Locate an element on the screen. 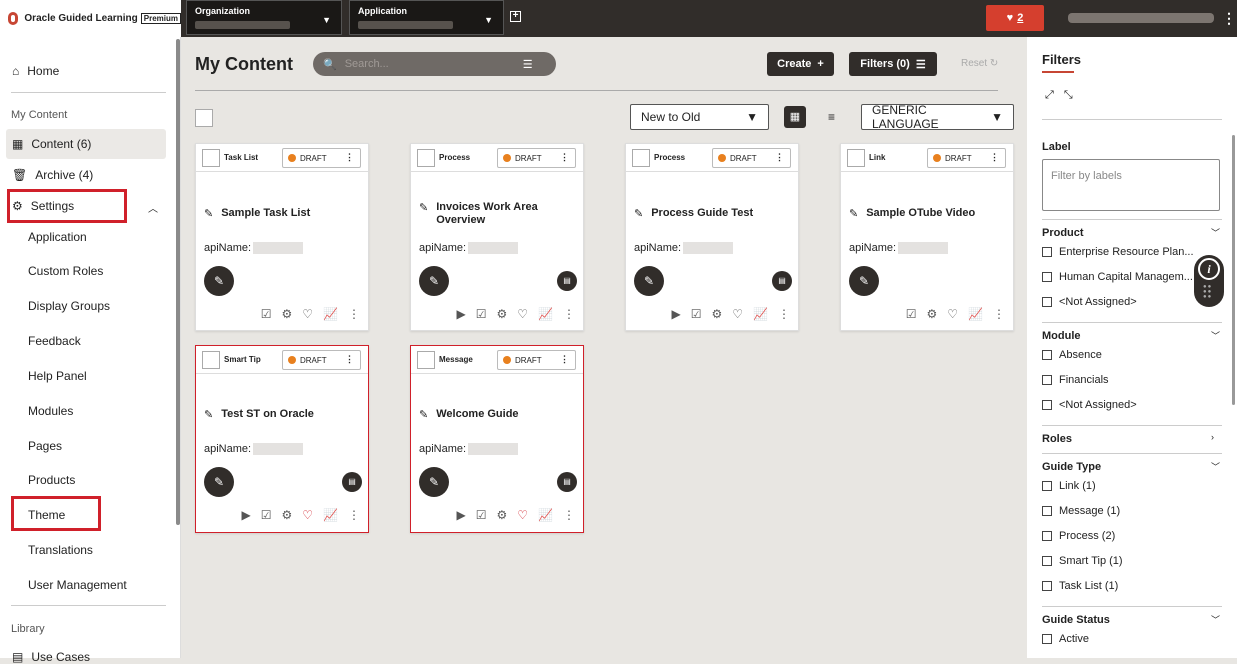 Image resolution: width=1237 pixels, height=664 pixels. guide-status-heading: Guide Status is located at coordinates (1076, 620).